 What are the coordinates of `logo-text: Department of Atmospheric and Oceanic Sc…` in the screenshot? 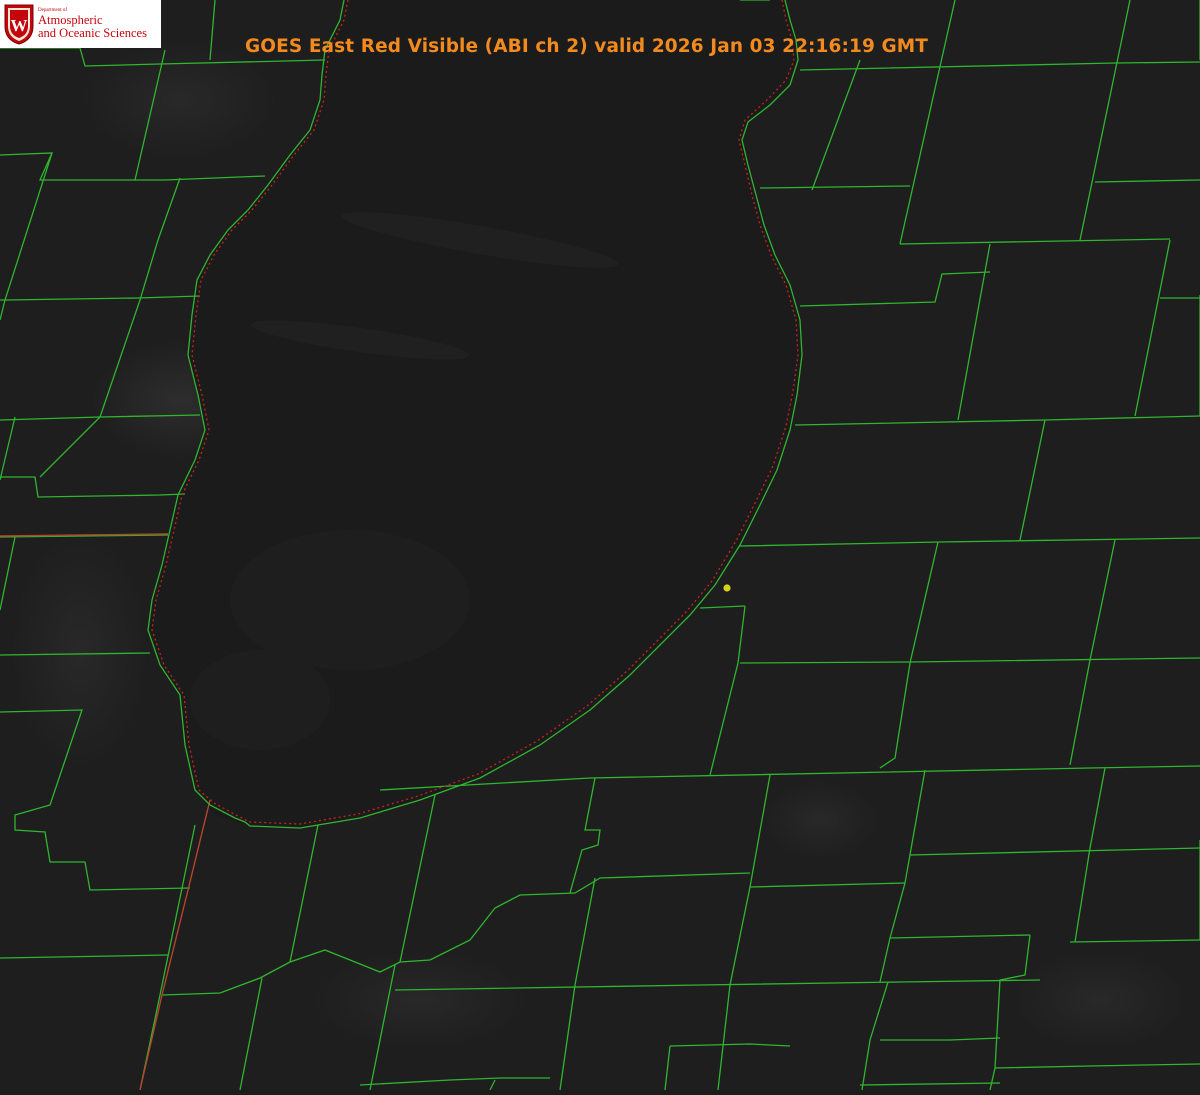 It's located at (92, 24).